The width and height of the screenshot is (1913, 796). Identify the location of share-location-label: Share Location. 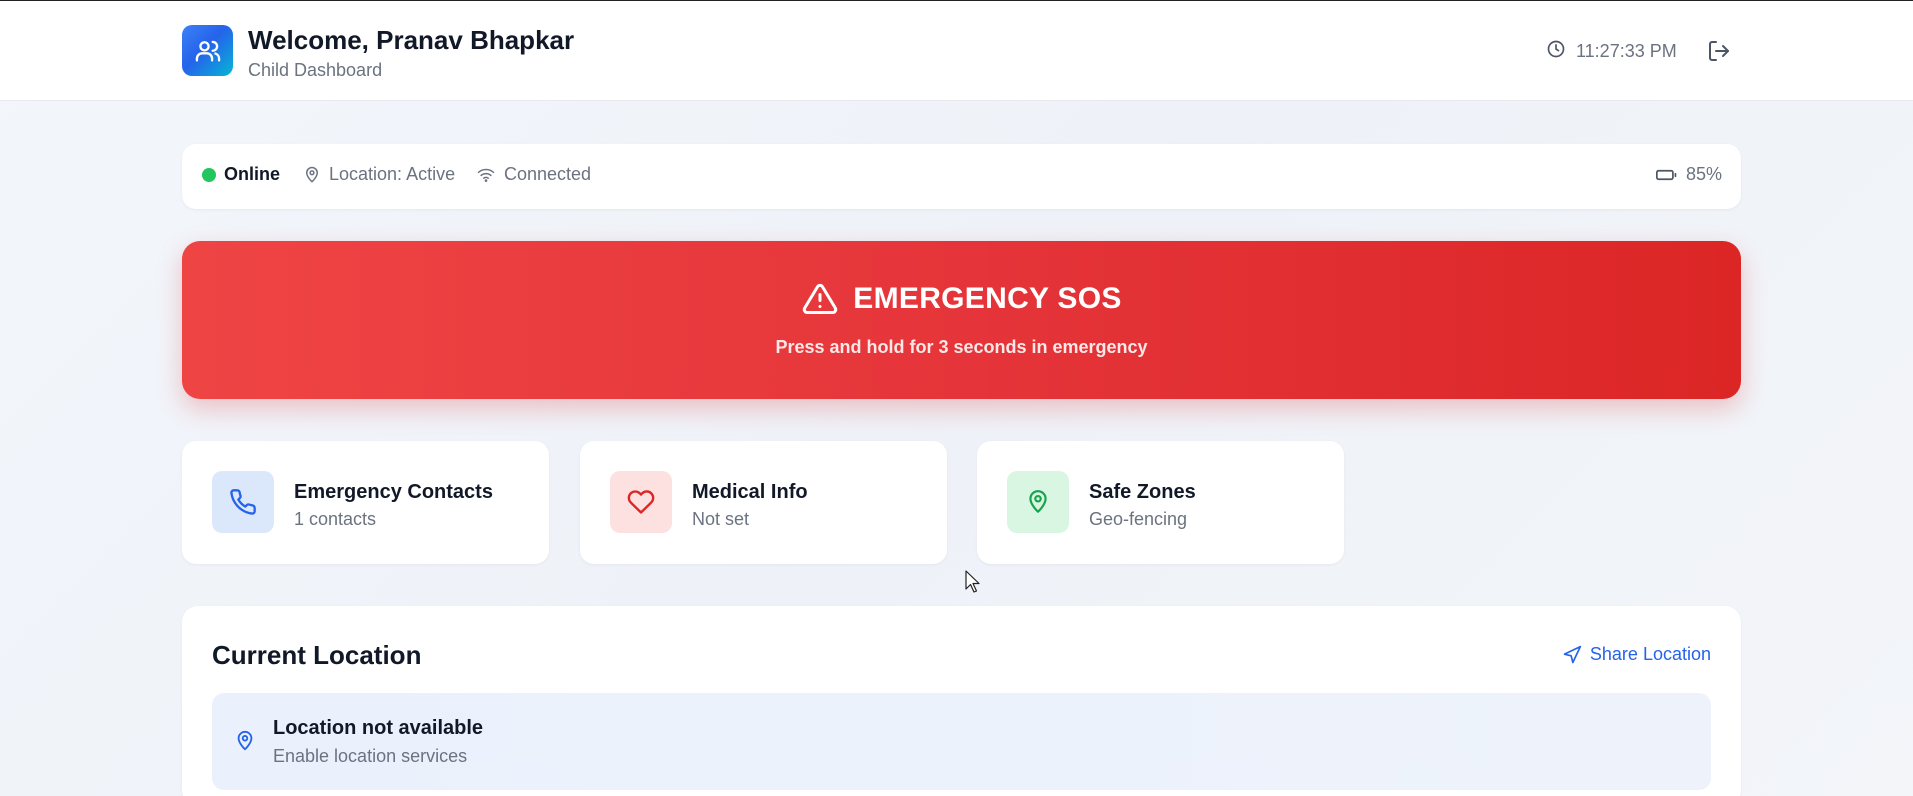
(1650, 654).